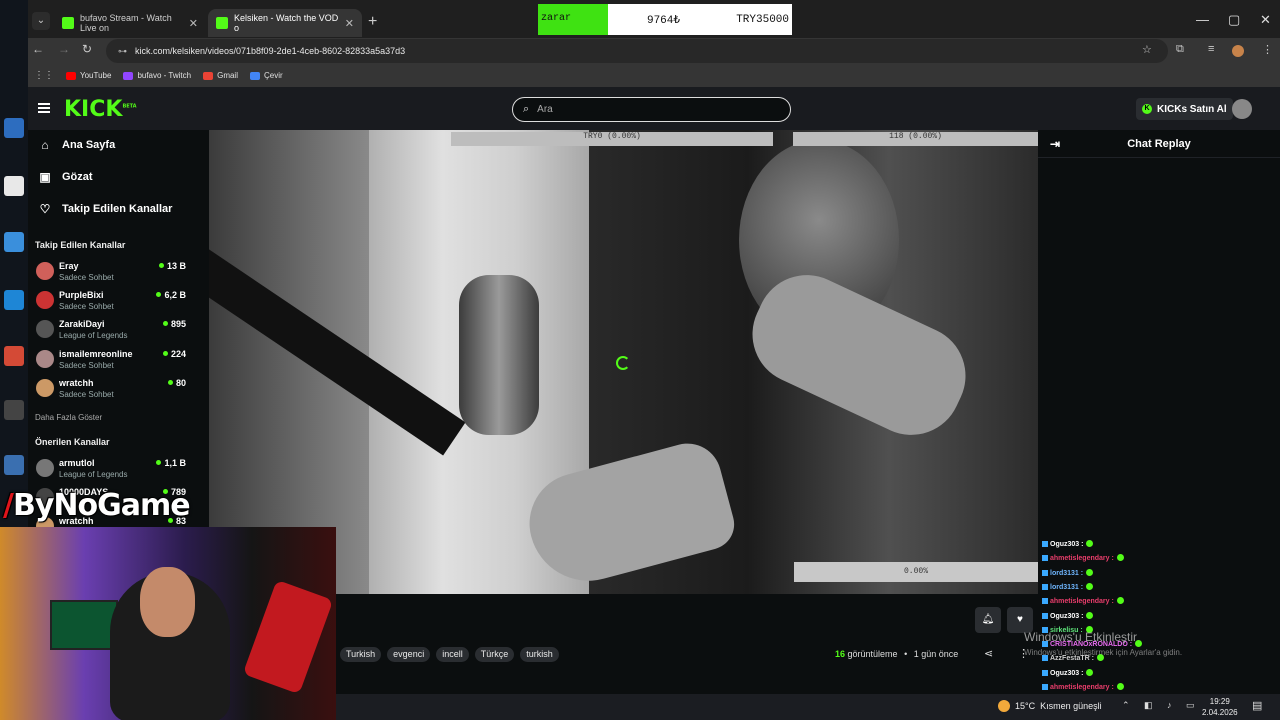 This screenshot has height=720, width=1280. What do you see at coordinates (273, 75) in the screenshot?
I see `bookmark-label: Çevir` at bounding box center [273, 75].